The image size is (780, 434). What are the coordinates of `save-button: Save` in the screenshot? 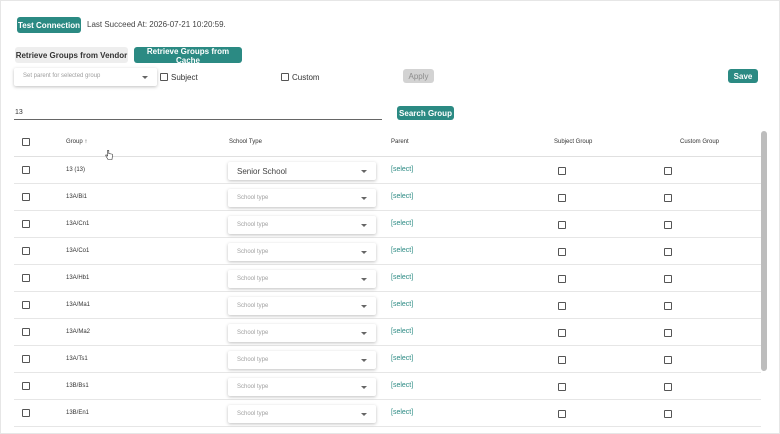 It's located at (743, 76).